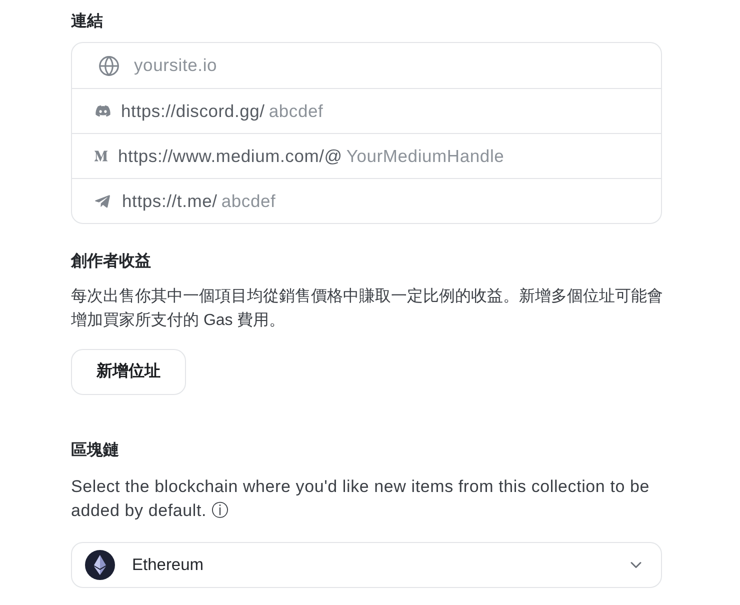  I want to click on globe-icon, so click(109, 65).